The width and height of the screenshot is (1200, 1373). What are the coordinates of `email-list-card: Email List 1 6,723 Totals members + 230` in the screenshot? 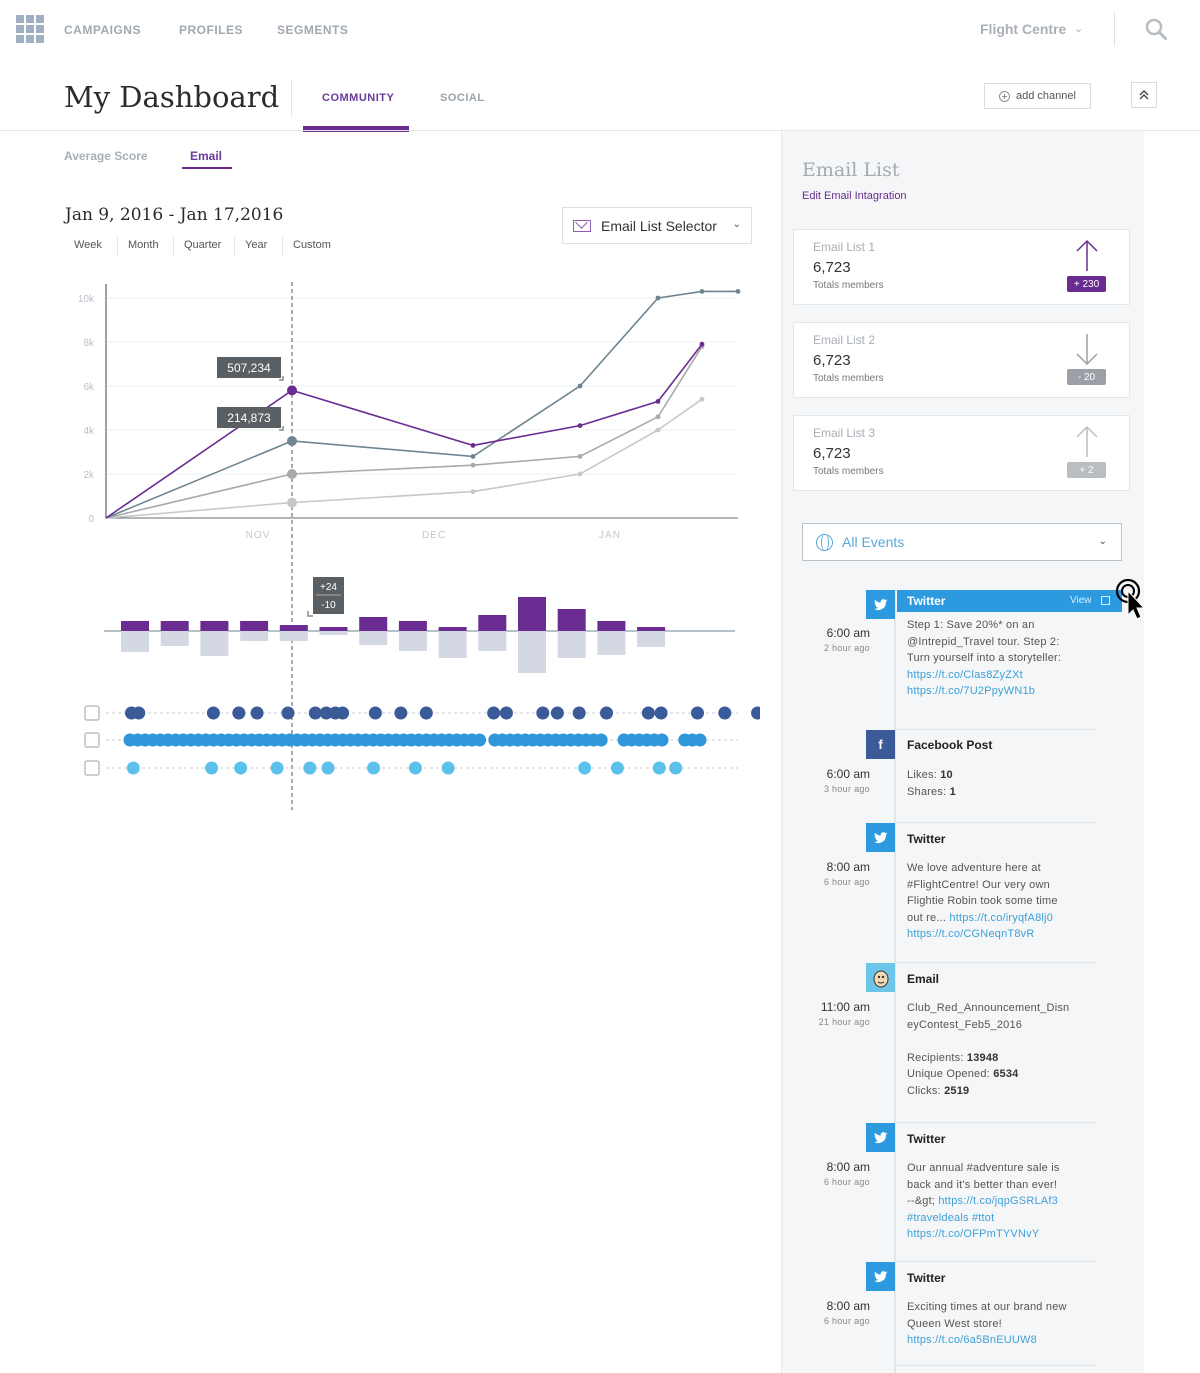 It's located at (961, 267).